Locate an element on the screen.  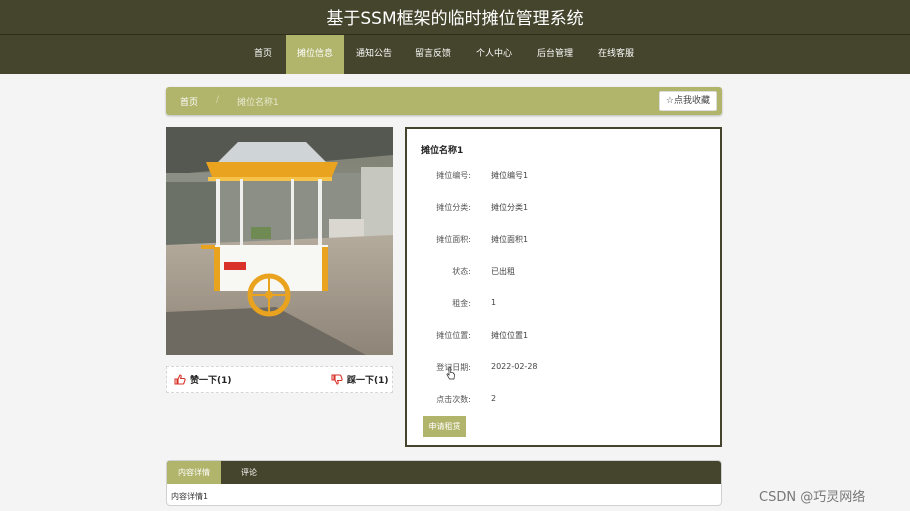
field-row-booth-location: 摊位位置: 摊位位置1 is located at coordinates (562, 337).